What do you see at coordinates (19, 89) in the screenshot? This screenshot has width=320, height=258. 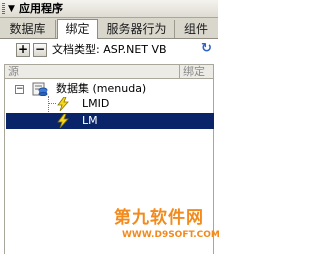 I see `collapse-tree-icon: −` at bounding box center [19, 89].